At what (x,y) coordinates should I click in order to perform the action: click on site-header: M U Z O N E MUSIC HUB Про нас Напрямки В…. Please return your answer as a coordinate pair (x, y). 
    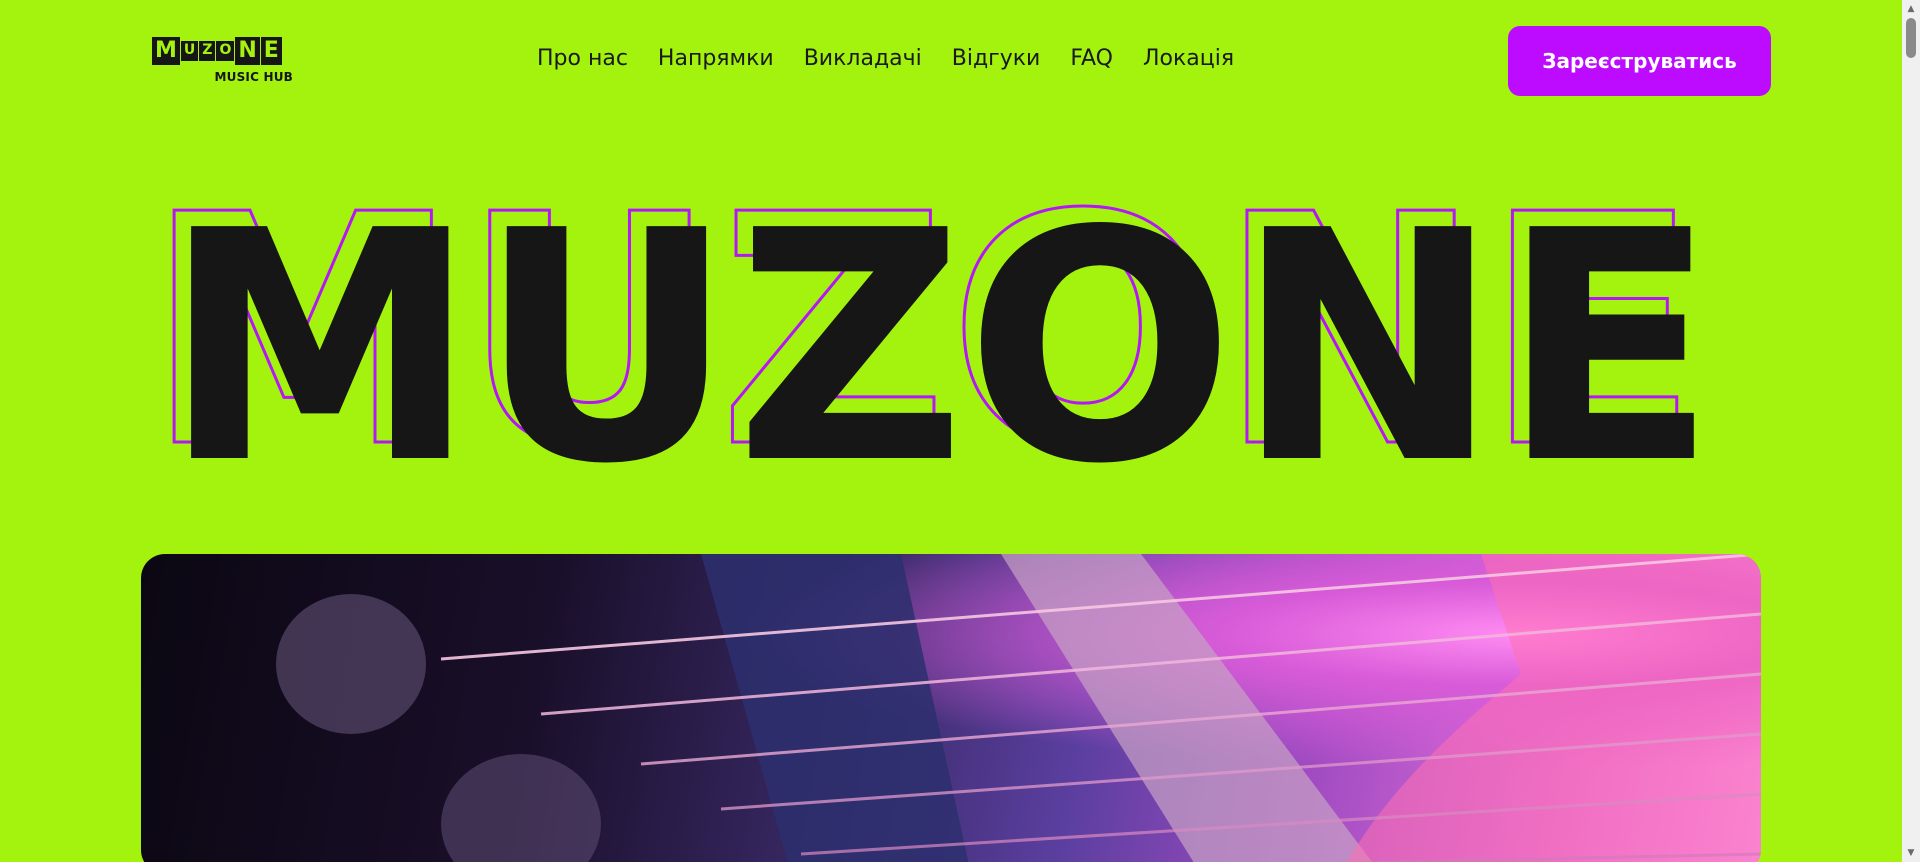
    Looking at the image, I should click on (951, 61).